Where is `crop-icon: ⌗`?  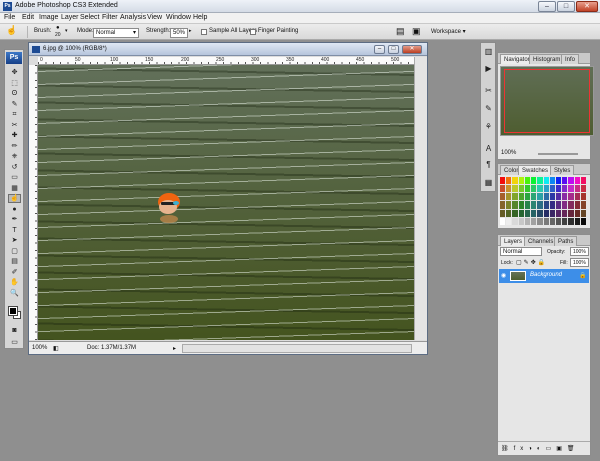 crop-icon: ⌗ is located at coordinates (14, 114).